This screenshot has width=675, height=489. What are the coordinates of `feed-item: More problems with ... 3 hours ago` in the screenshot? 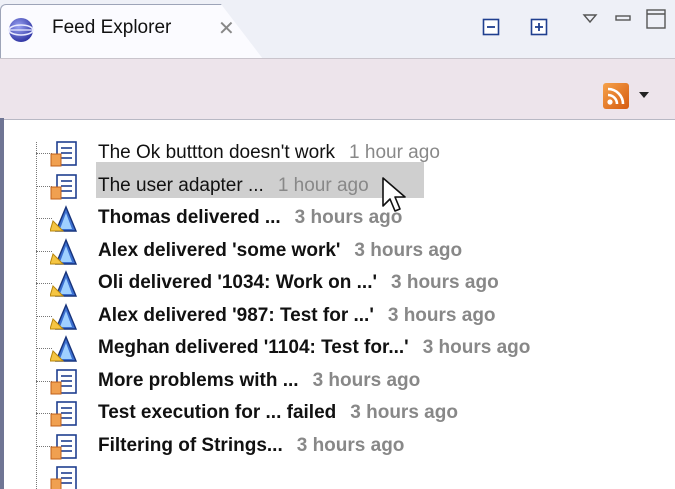 It's located at (351, 382).